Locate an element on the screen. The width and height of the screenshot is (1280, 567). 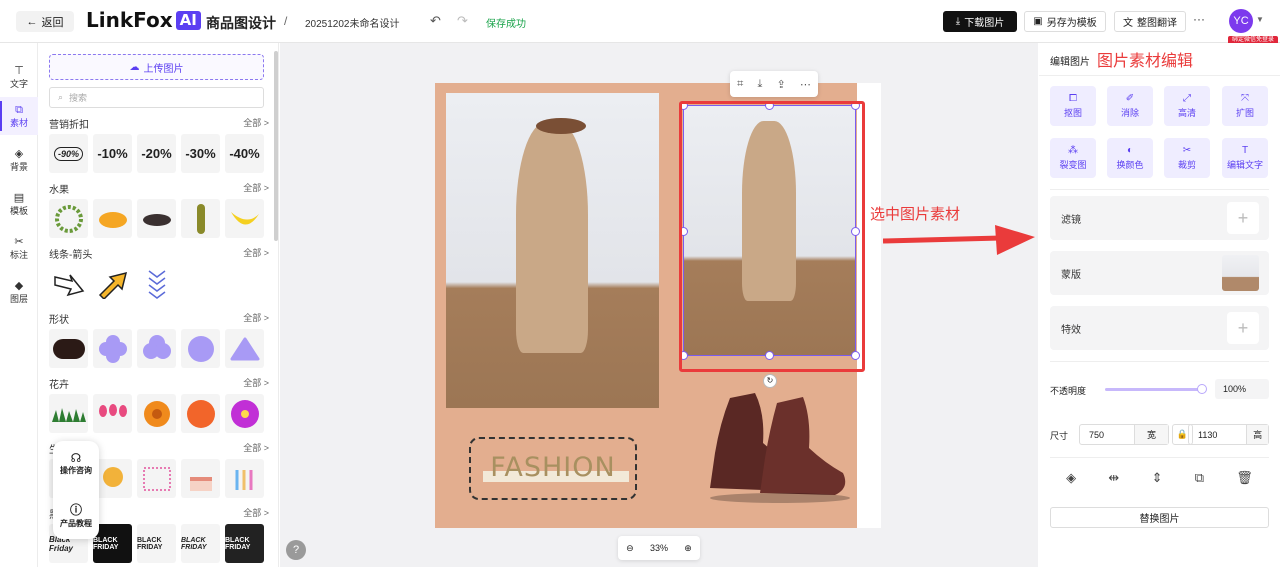
expand-button: ⤧ 扩图 is located at coordinates (1245, 106).